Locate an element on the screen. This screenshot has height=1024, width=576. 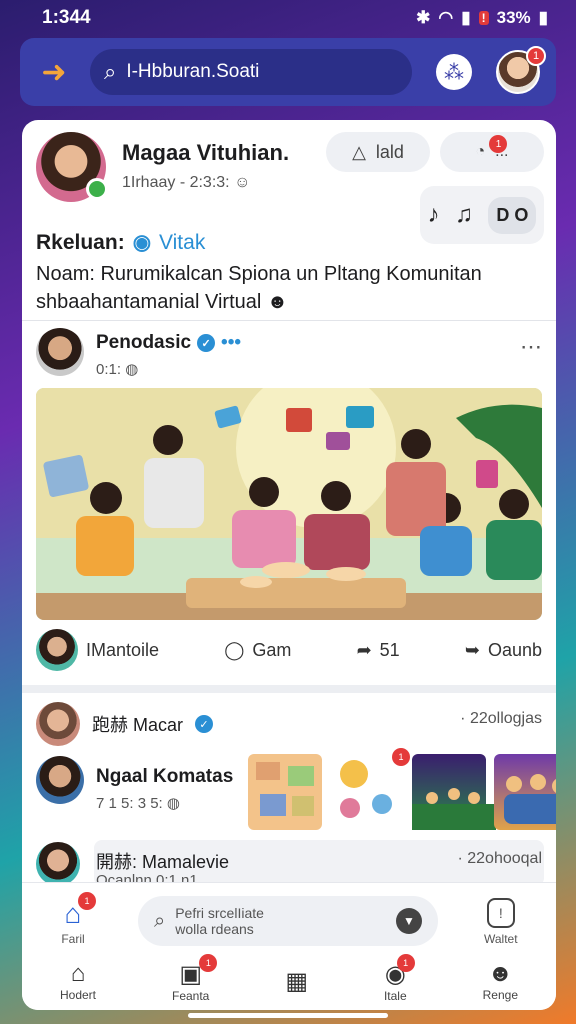
nav-item-home: ⌂ Hodert is located at coordinates (78, 981).